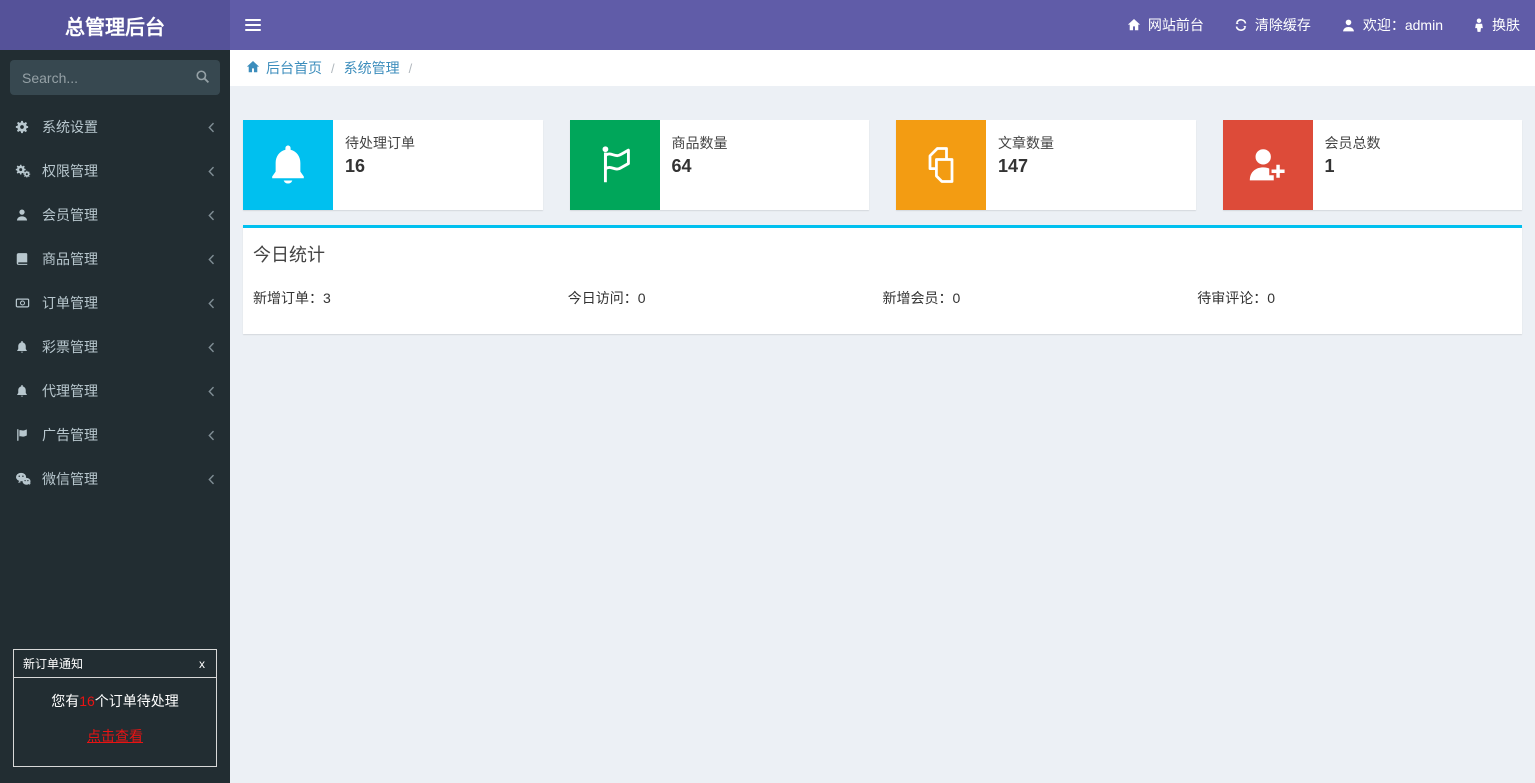 The image size is (1535, 783). What do you see at coordinates (107, 77) in the screenshot?
I see `search-input` at bounding box center [107, 77].